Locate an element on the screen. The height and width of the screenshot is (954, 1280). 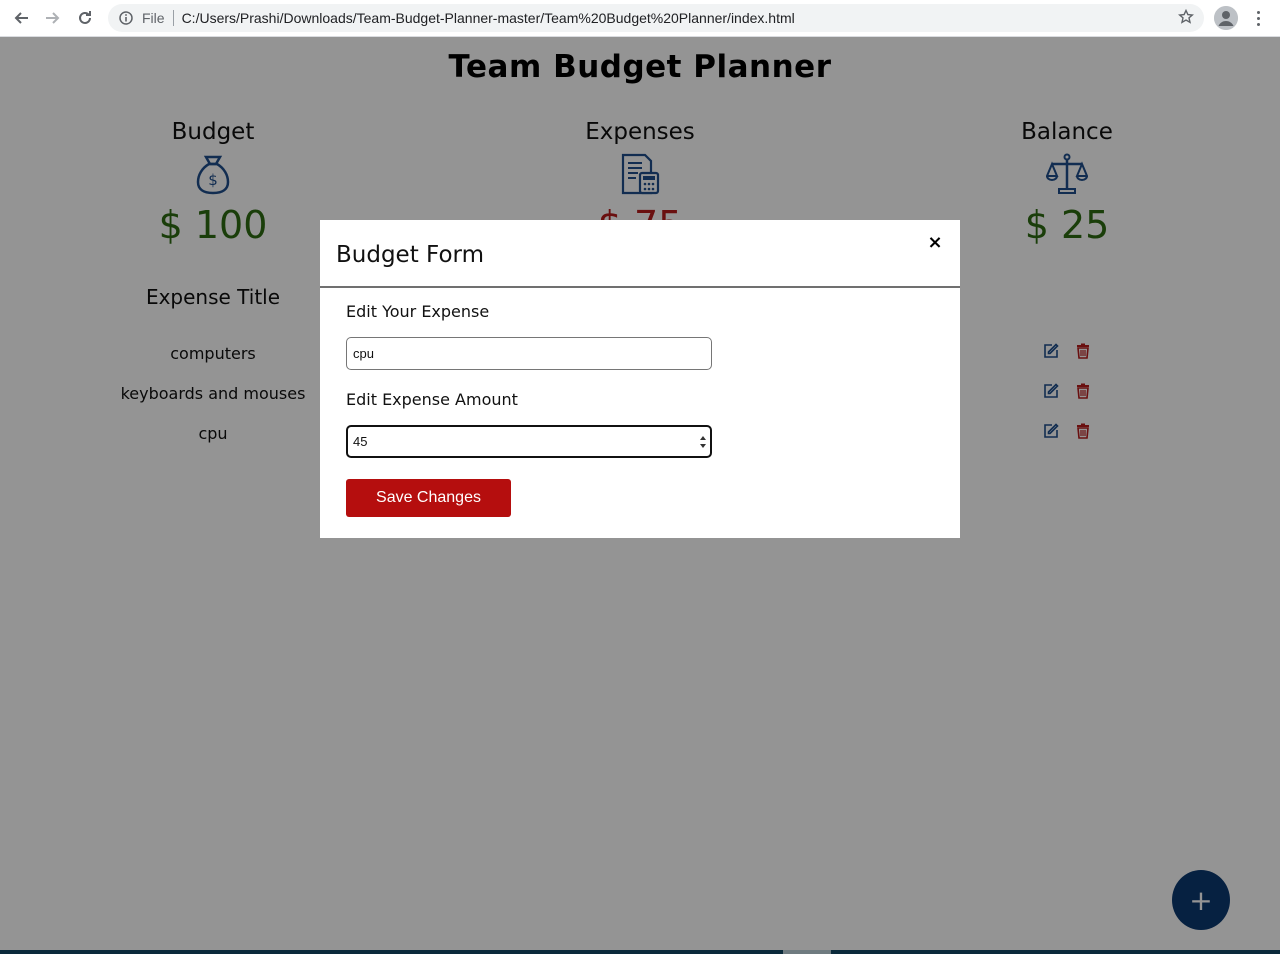
modal-header: Budget Form × is located at coordinates (640, 254).